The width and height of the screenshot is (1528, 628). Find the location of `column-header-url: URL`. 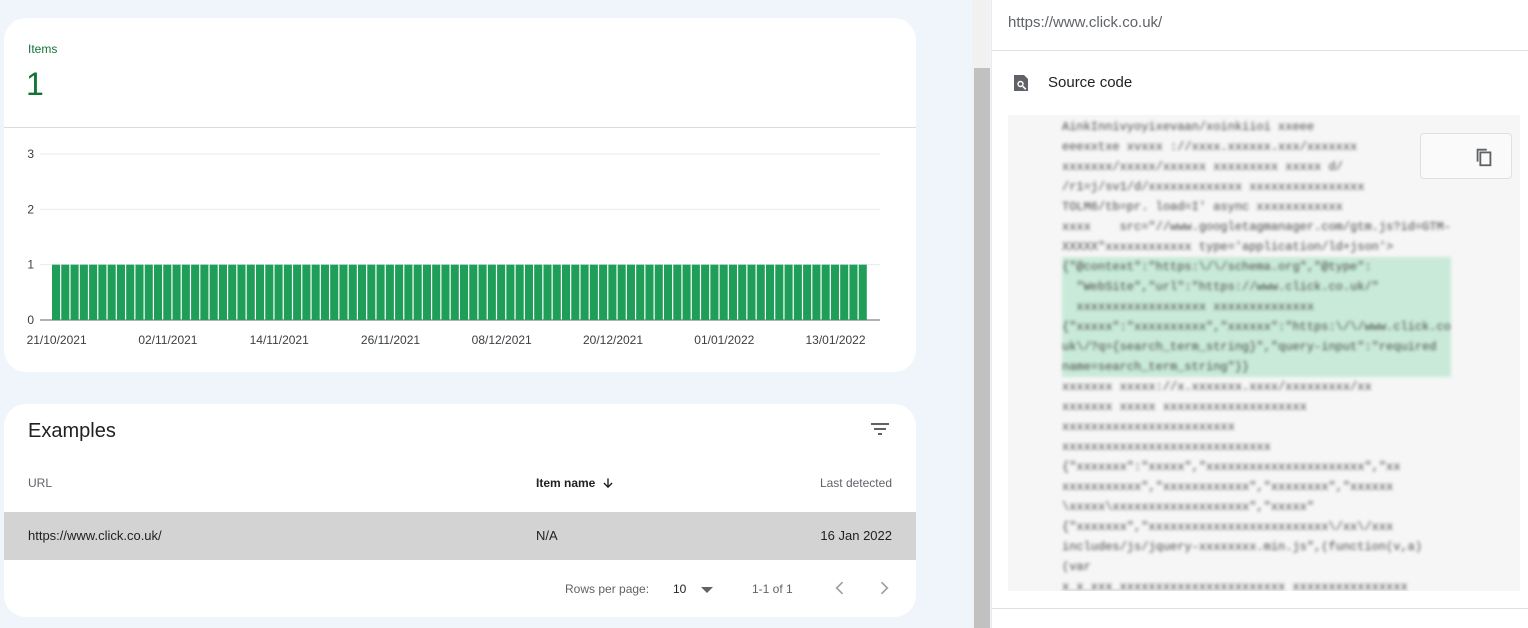

column-header-url: URL is located at coordinates (40, 483).